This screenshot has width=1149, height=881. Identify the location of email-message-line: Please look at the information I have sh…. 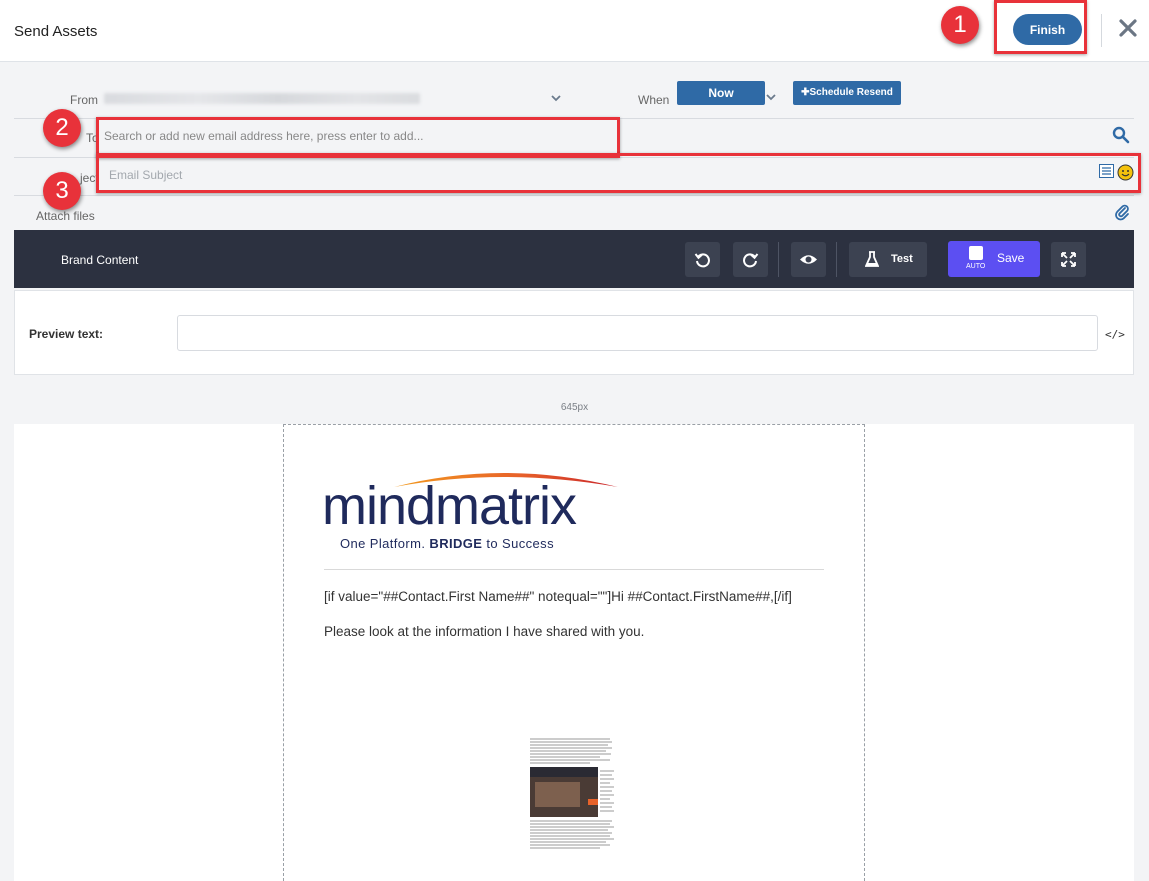
(484, 631).